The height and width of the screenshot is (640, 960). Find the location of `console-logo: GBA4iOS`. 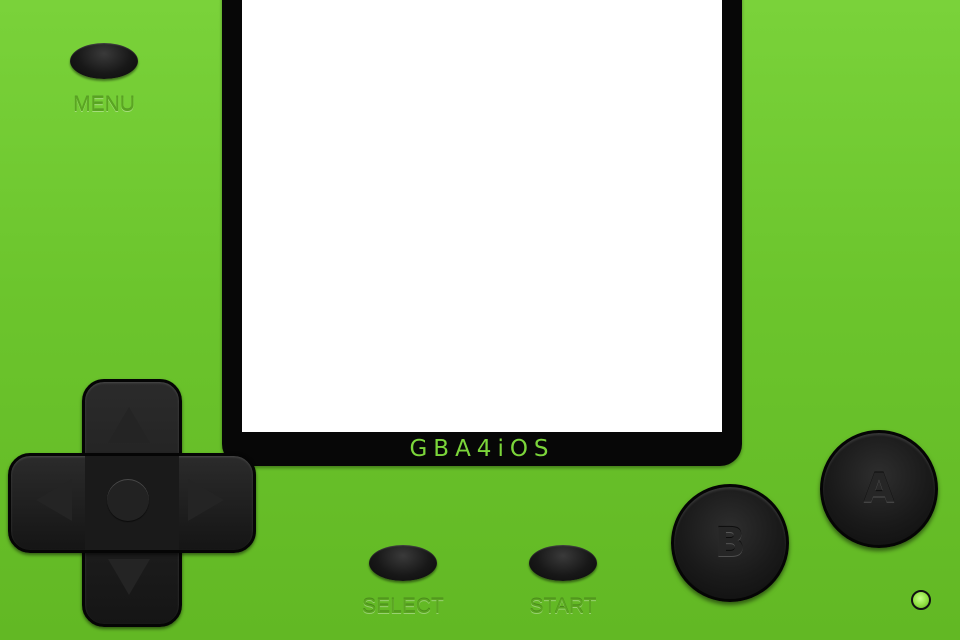

console-logo: GBA4iOS is located at coordinates (482, 449).